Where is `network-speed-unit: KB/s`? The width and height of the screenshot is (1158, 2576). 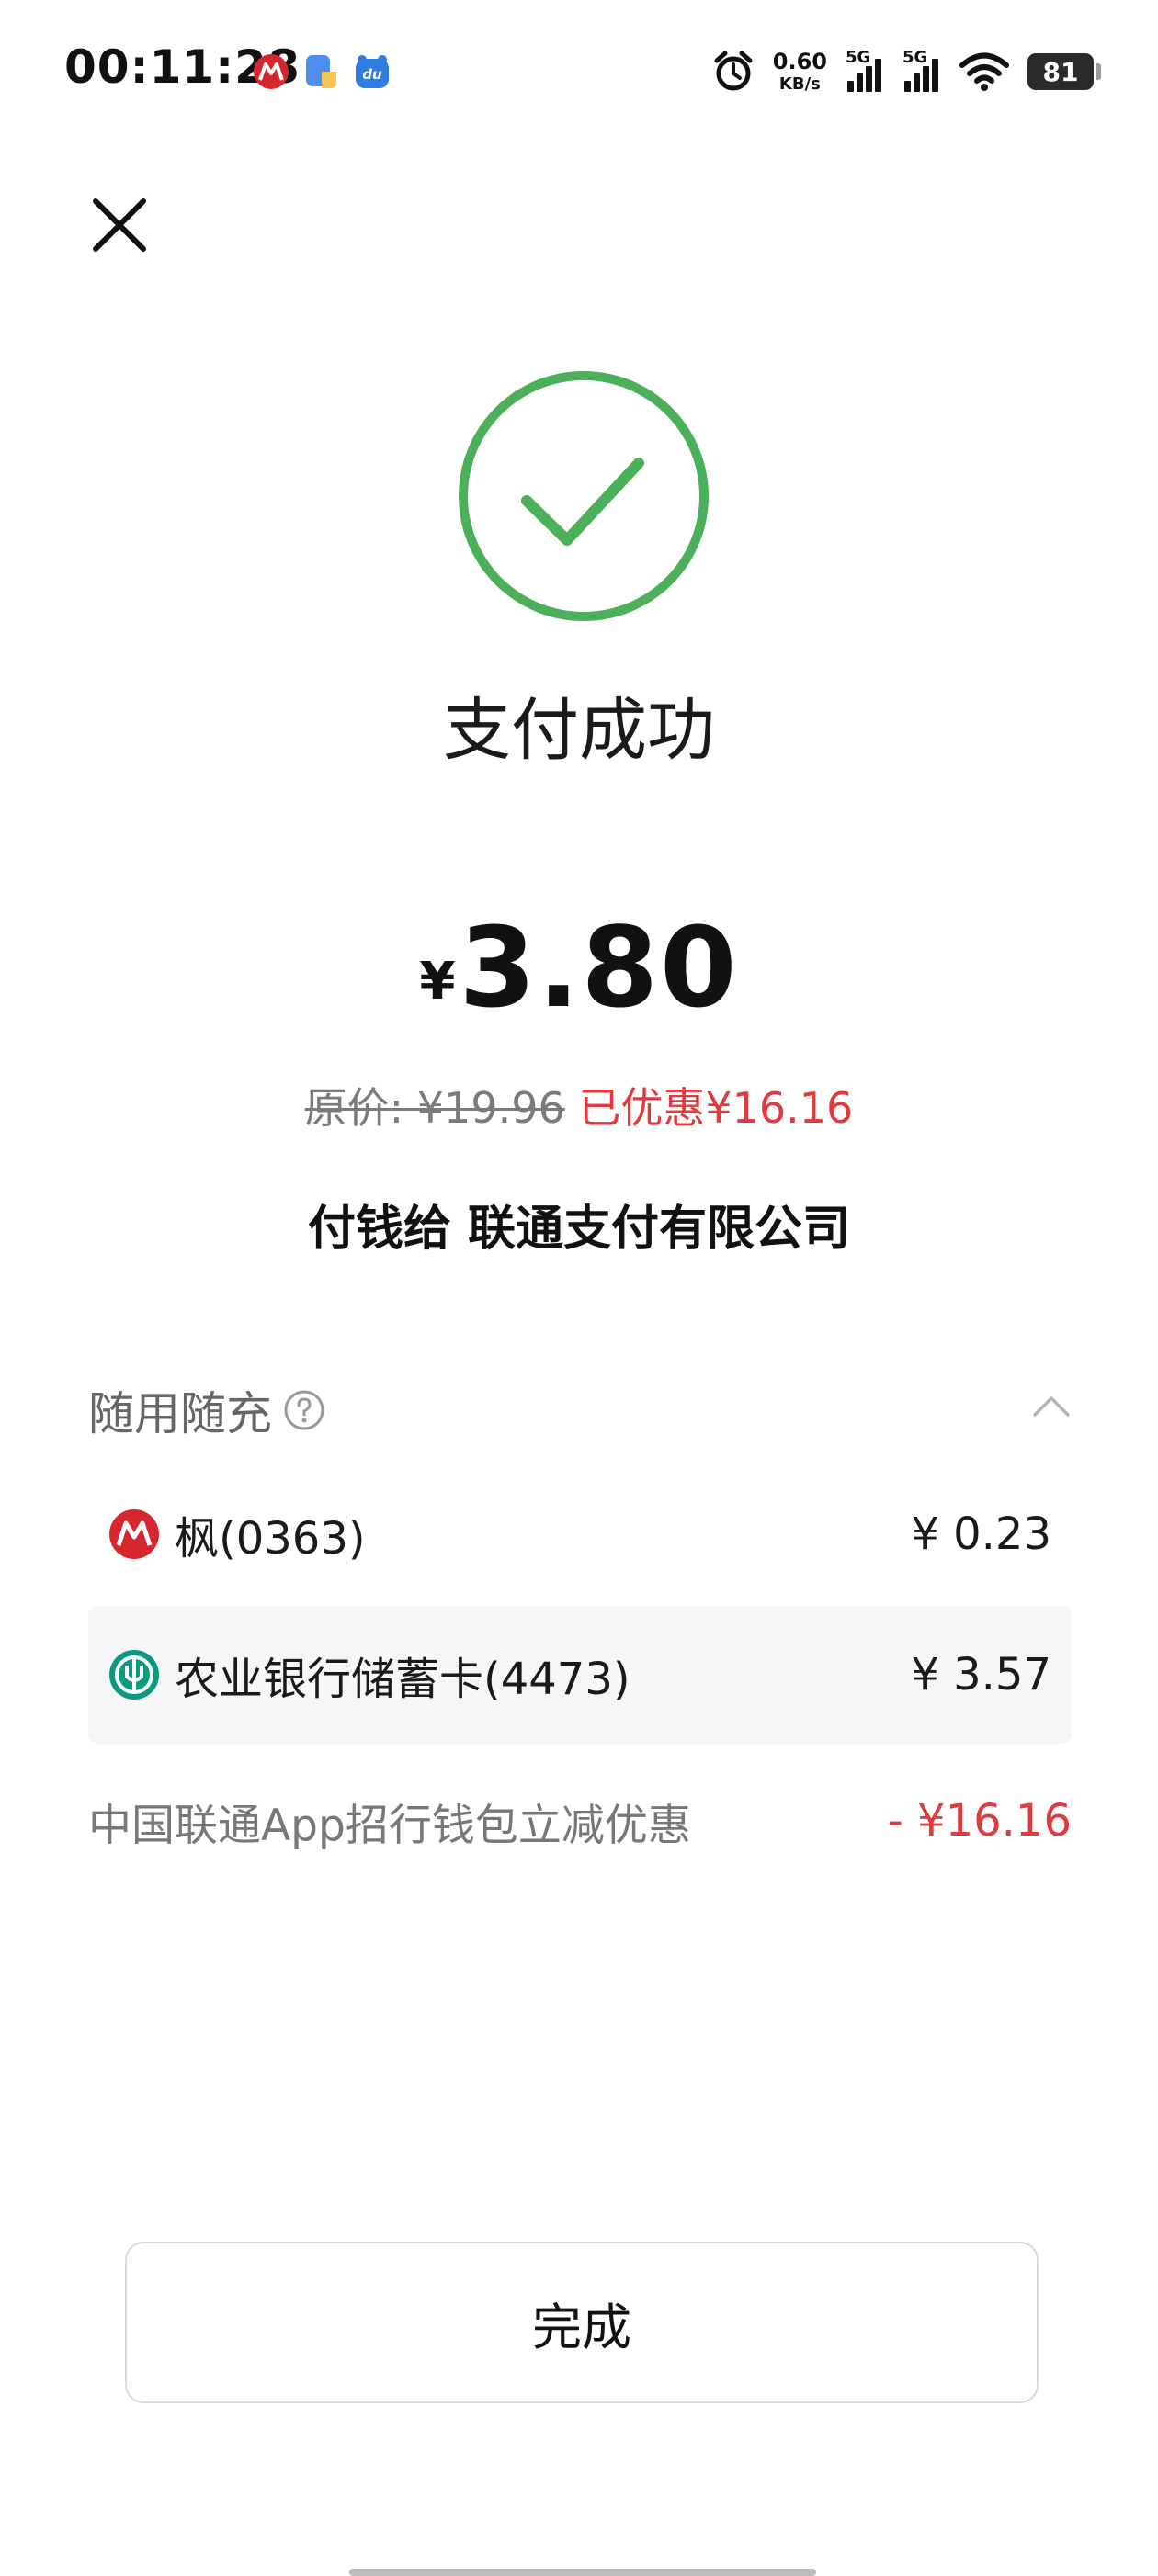 network-speed-unit: KB/s is located at coordinates (799, 84).